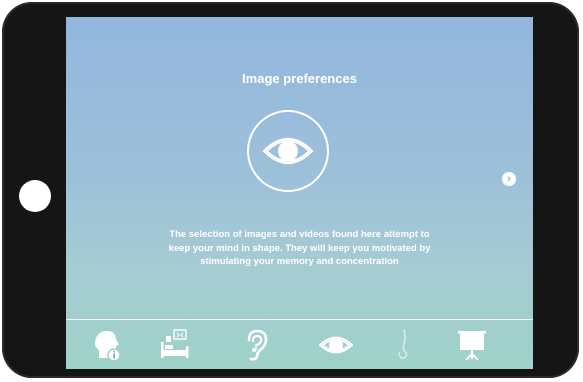 This screenshot has height=382, width=583. I want to click on tab-eye, so click(336, 346).